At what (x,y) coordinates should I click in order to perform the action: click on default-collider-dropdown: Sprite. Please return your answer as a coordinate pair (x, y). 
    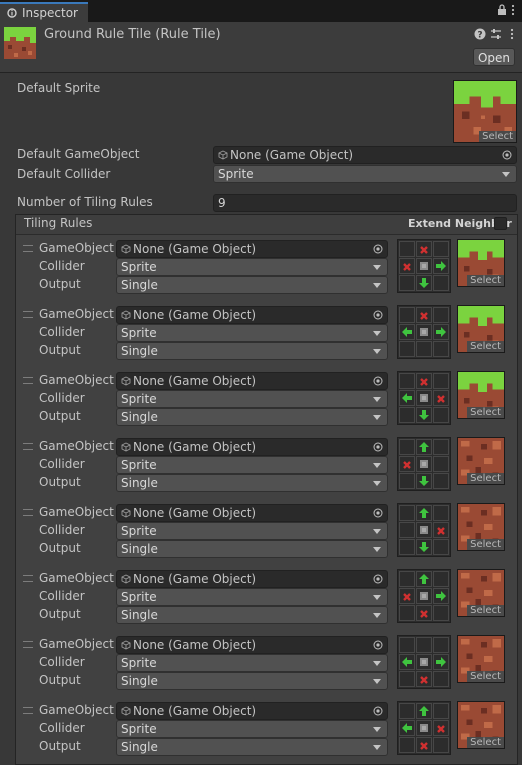
    Looking at the image, I should click on (365, 174).